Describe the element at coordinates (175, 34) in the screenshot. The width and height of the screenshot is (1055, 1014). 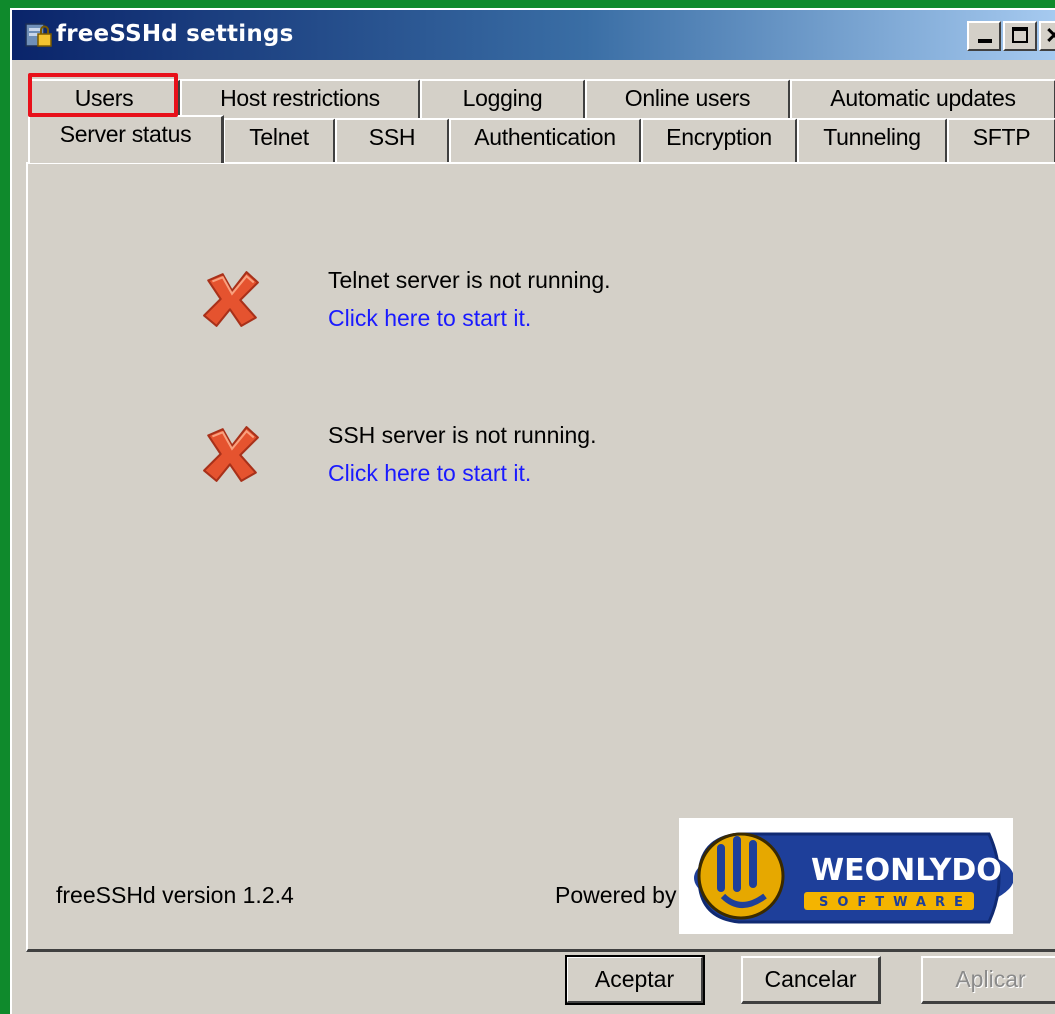
I see `window-title: freeSSHd settings` at that location.